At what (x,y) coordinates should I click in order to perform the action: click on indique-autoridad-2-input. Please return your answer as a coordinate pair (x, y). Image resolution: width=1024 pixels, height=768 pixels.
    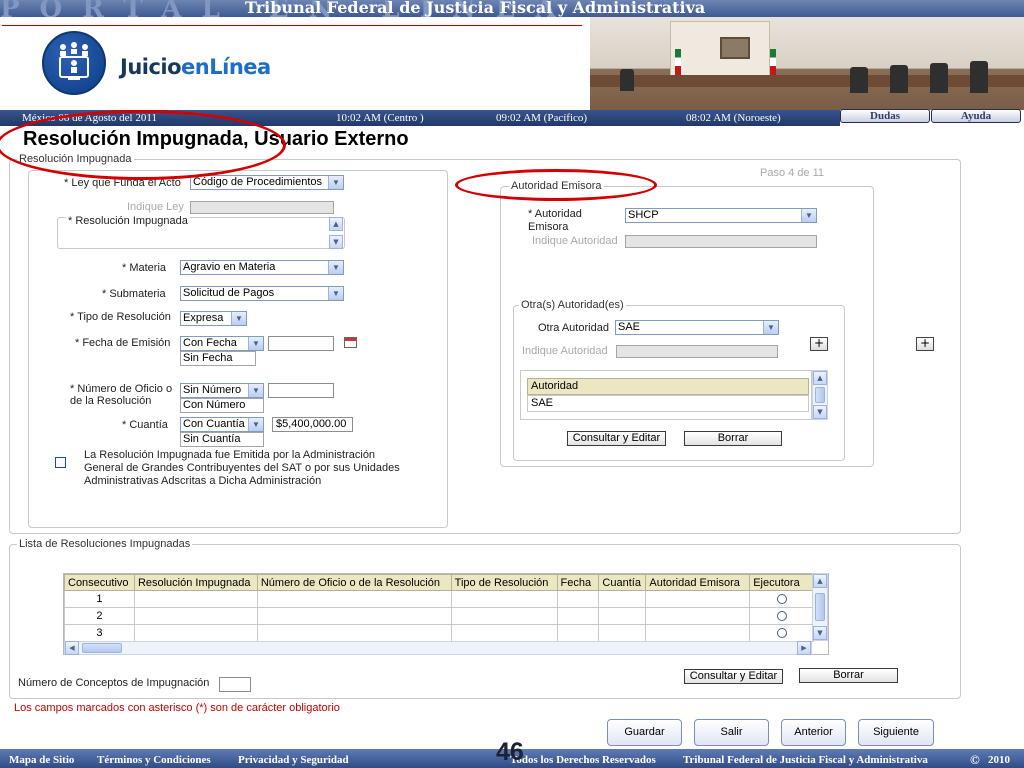
    Looking at the image, I should click on (697, 351).